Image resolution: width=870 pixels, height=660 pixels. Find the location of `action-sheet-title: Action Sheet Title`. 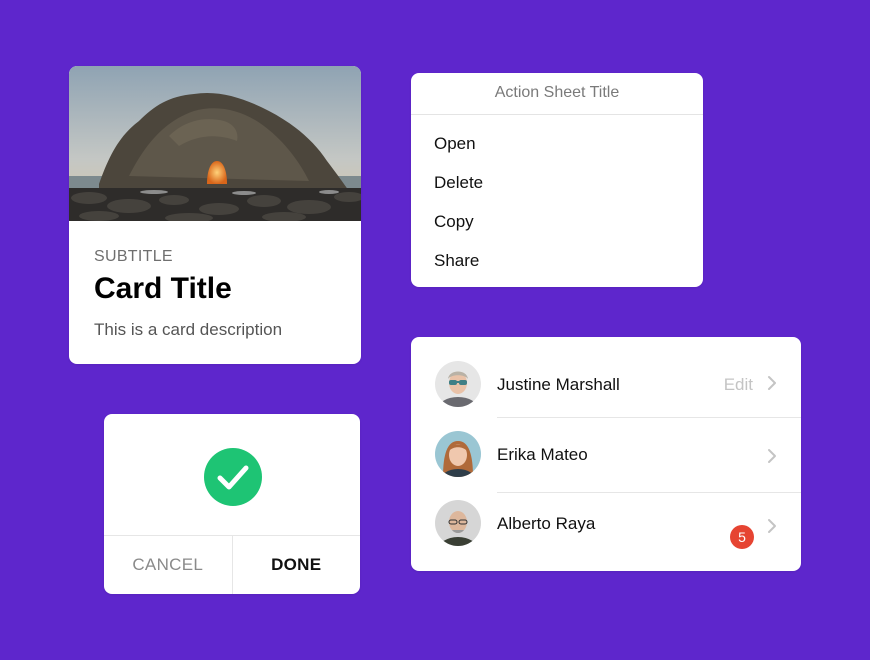

action-sheet-title: Action Sheet Title is located at coordinates (557, 94).